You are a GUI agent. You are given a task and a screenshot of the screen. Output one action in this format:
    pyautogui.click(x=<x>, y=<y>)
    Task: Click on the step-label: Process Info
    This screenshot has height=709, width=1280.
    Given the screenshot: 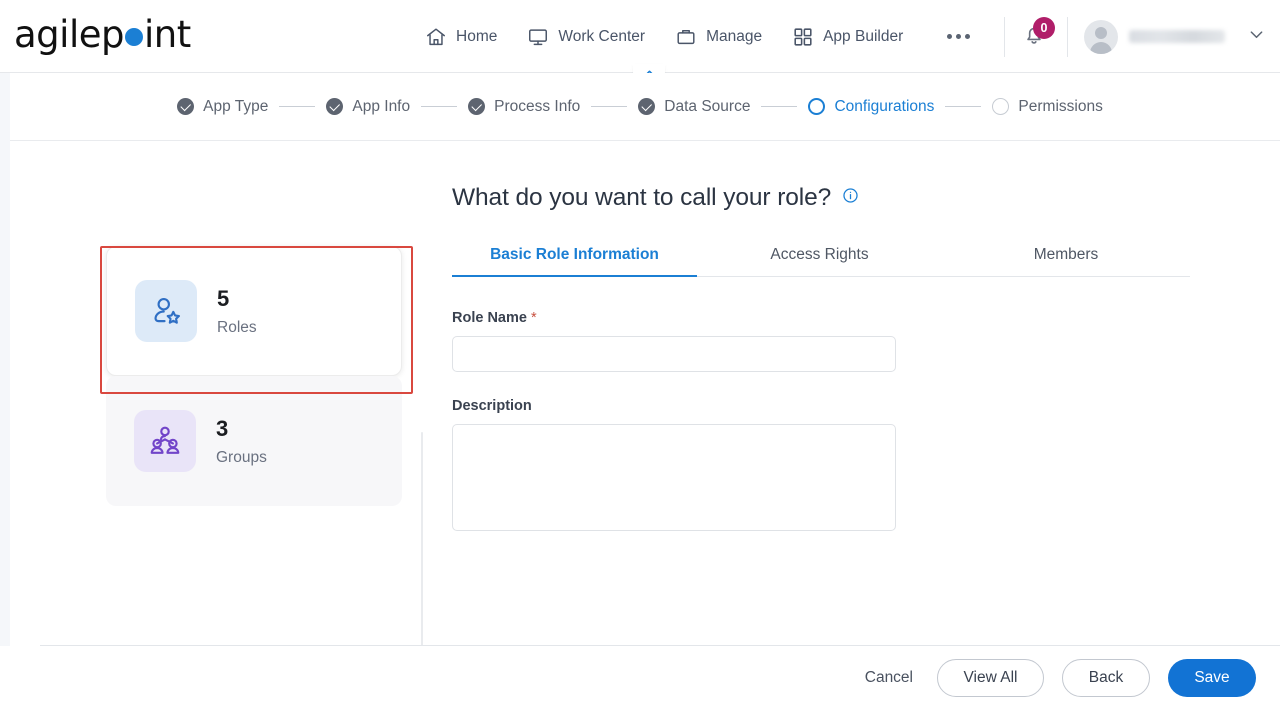 What is the action you would take?
    pyautogui.click(x=537, y=106)
    